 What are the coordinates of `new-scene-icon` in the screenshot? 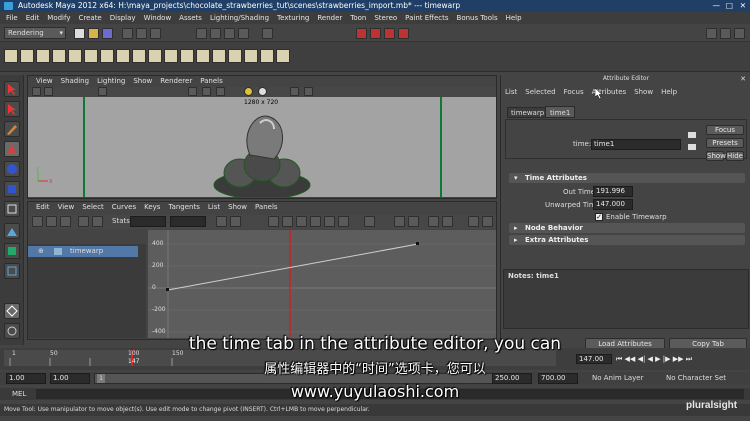 It's located at (79, 33).